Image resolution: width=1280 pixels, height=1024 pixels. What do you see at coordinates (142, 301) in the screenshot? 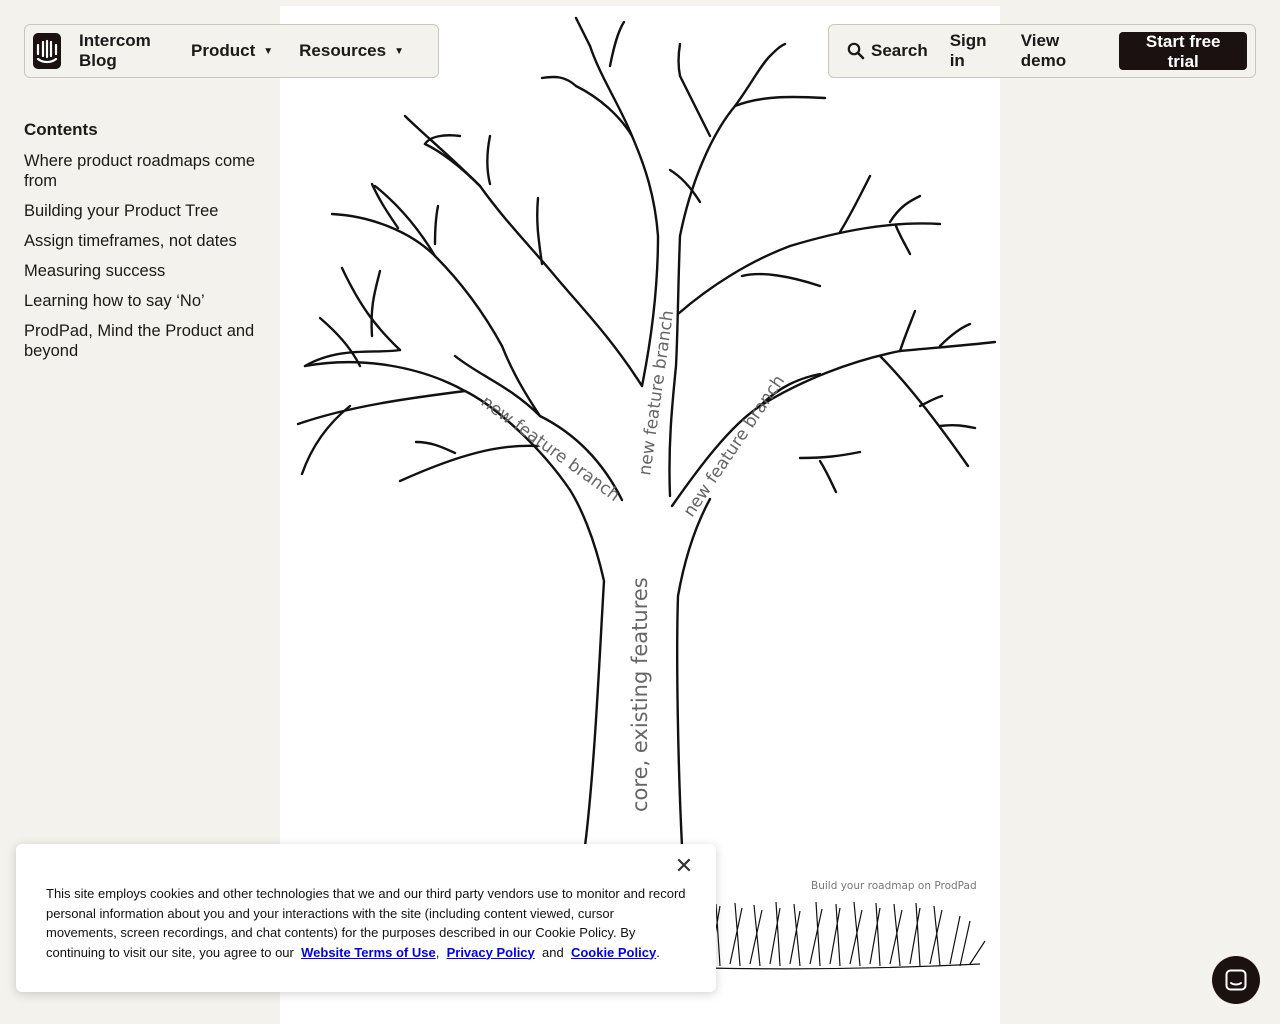
I see `toc-item-saying-no: Learning how to say ‘No’` at bounding box center [142, 301].